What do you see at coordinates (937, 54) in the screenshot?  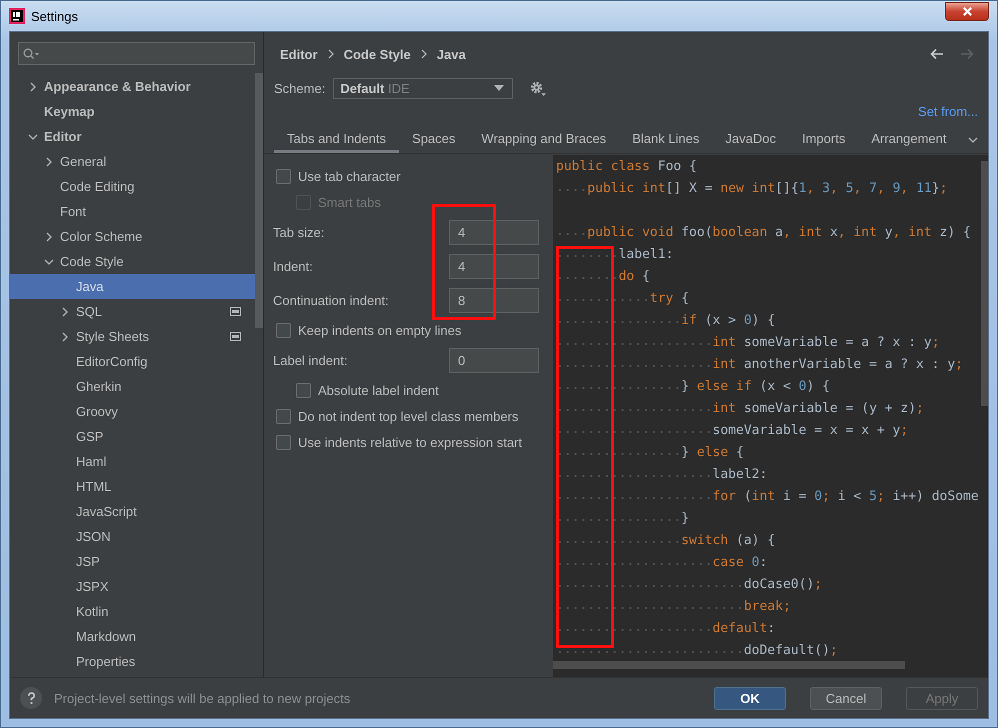 I see `back-arrow-icon` at bounding box center [937, 54].